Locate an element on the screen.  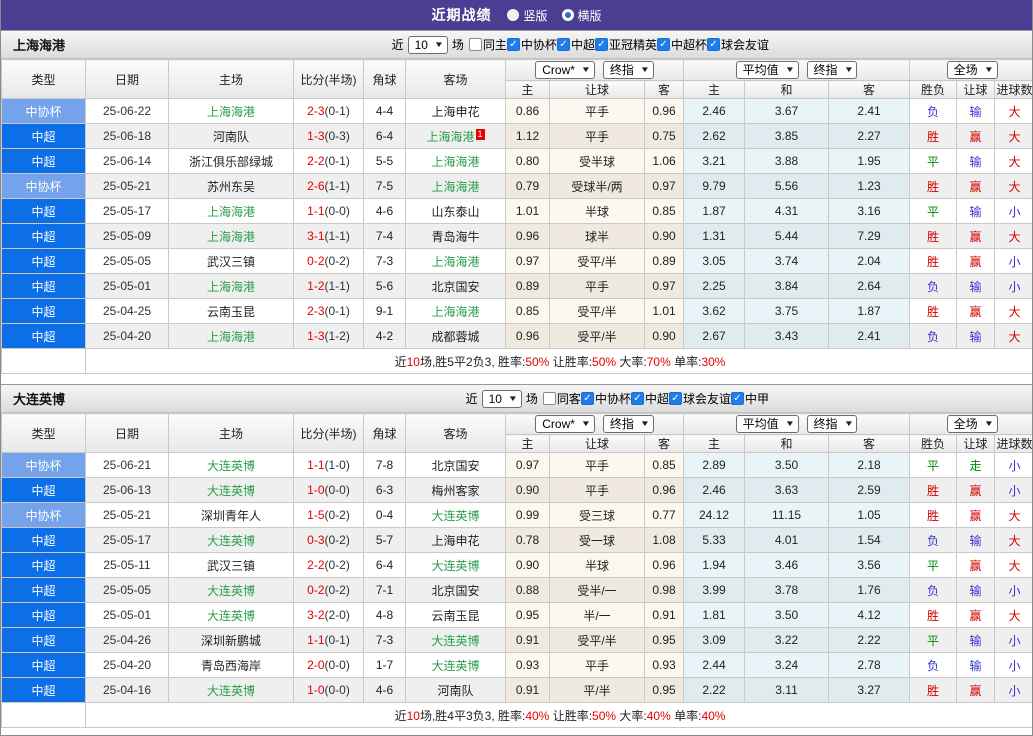
same-venue-filter-checkbox: 同客 is located at coordinates (561, 398).